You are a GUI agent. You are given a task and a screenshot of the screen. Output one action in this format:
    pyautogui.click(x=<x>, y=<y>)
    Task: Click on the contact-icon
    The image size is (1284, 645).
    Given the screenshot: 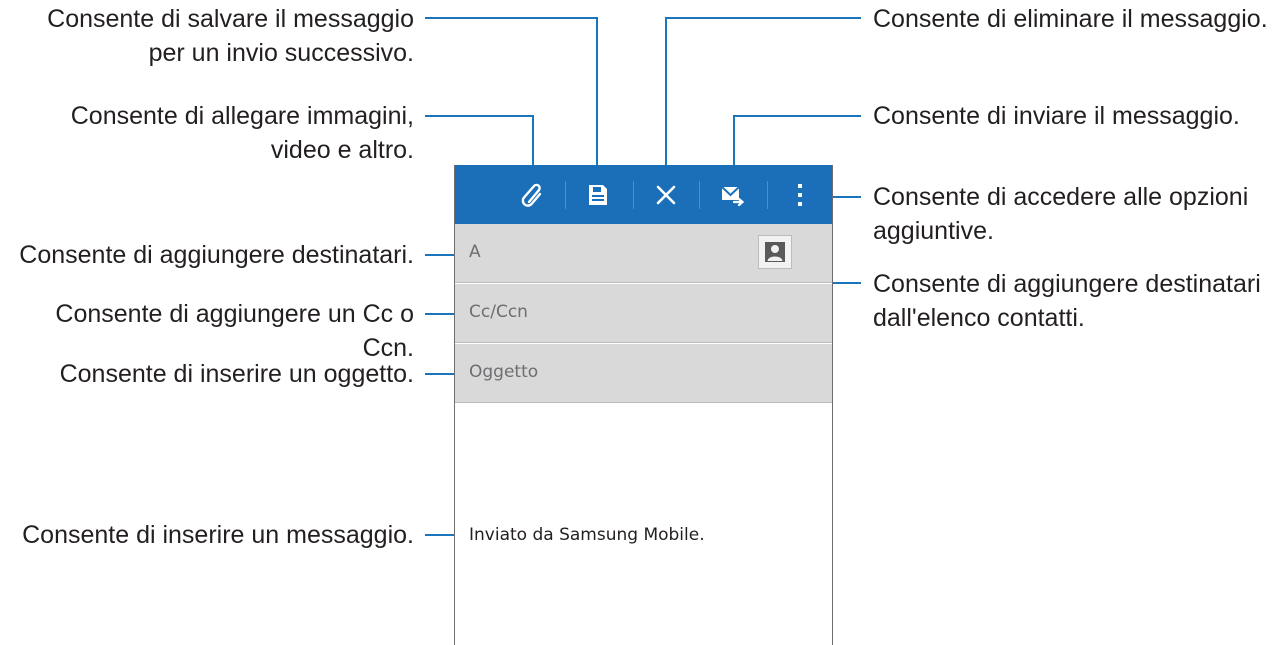 What is the action you would take?
    pyautogui.click(x=775, y=252)
    